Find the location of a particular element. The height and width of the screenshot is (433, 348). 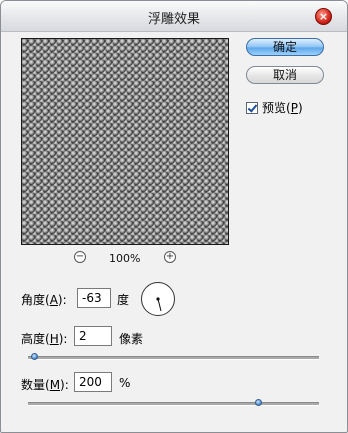

height-label: 高度(H): is located at coordinates (44, 339).